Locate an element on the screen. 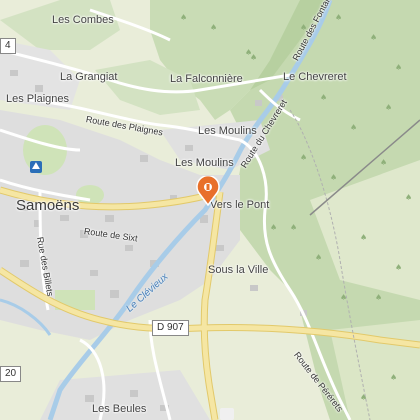  place-label: Les Combes is located at coordinates (83, 20).